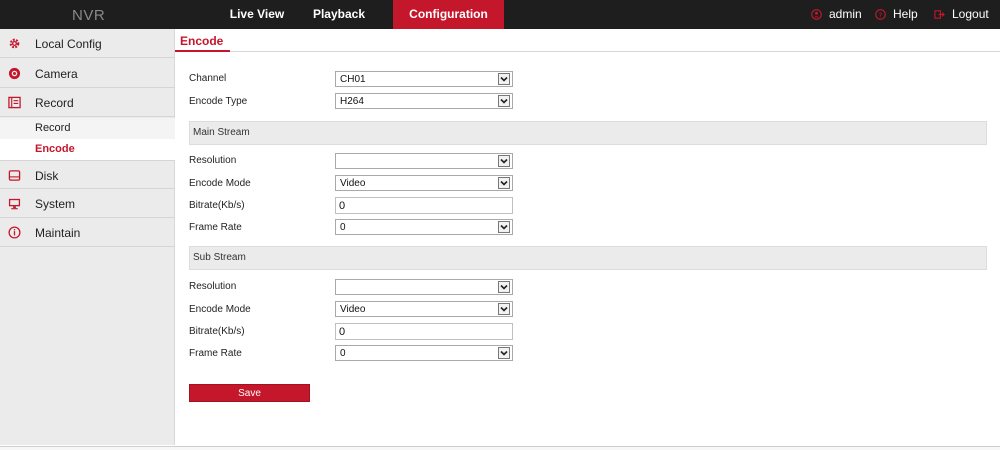 The height and width of the screenshot is (450, 1000). I want to click on channel-select-value: CH01, so click(353, 79).